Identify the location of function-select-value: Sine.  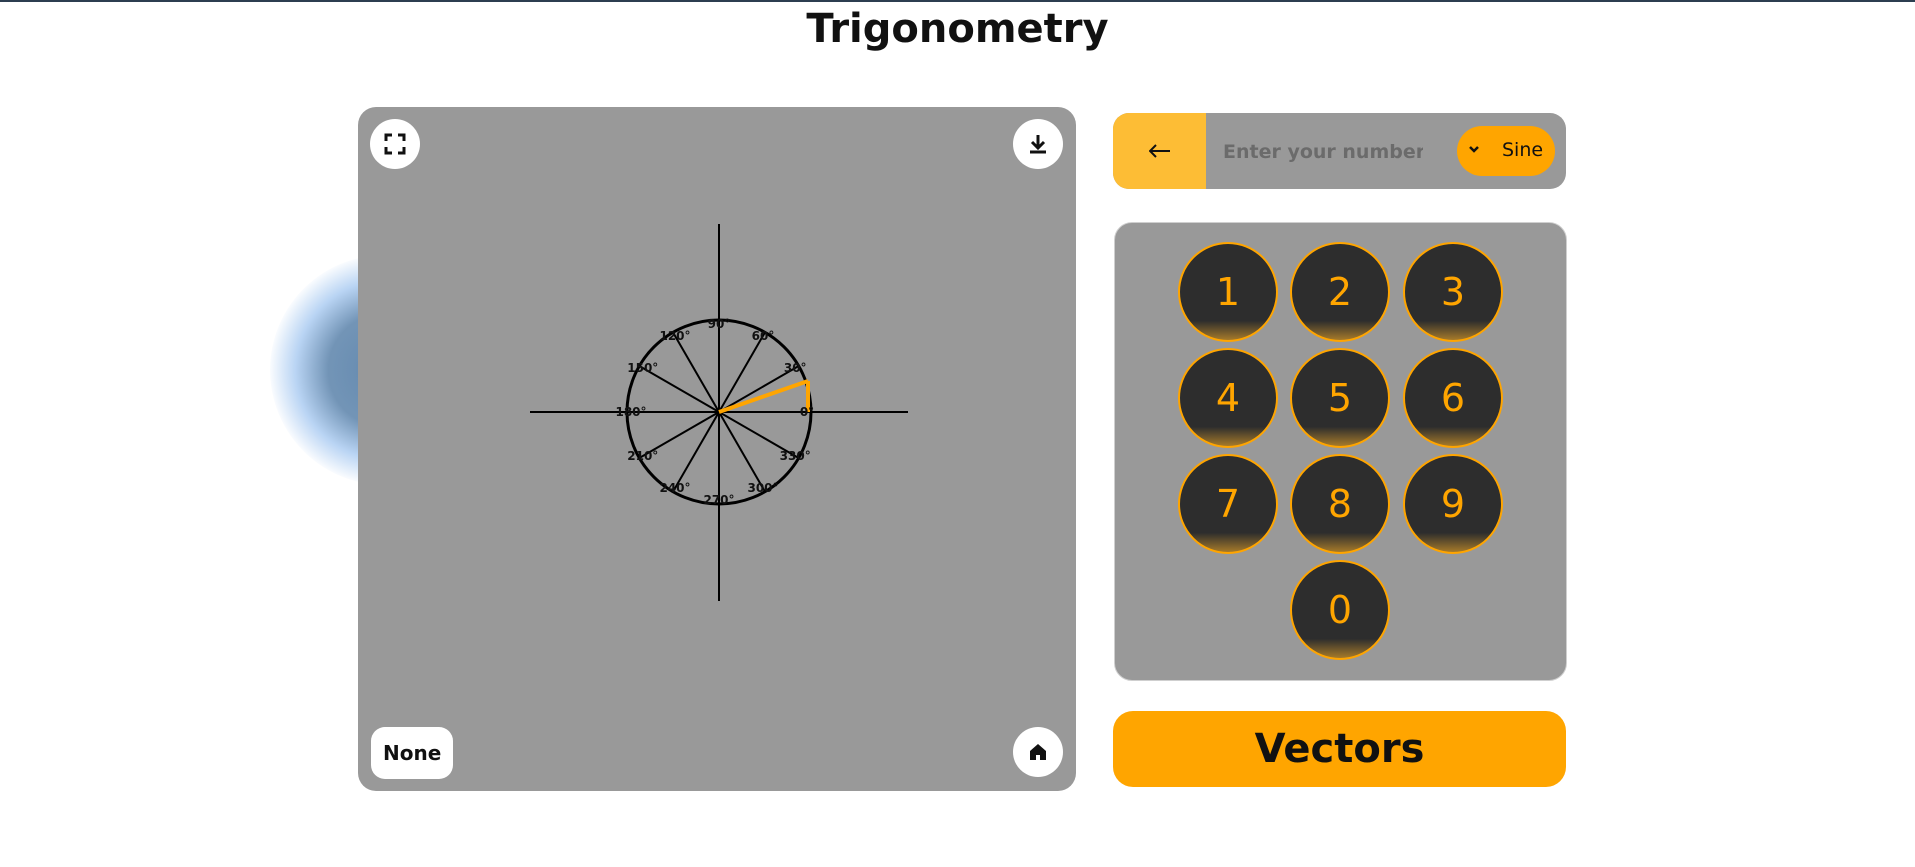
(1523, 150).